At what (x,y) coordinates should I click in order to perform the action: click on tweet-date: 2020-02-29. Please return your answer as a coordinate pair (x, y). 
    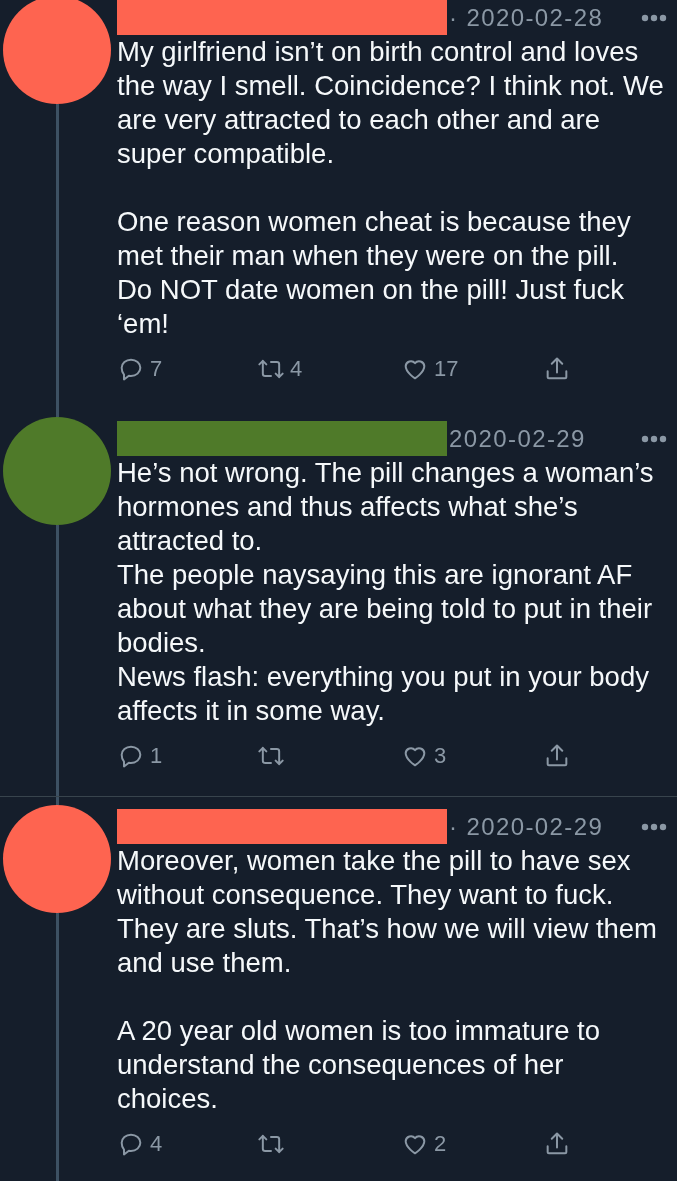
    Looking at the image, I should click on (517, 438).